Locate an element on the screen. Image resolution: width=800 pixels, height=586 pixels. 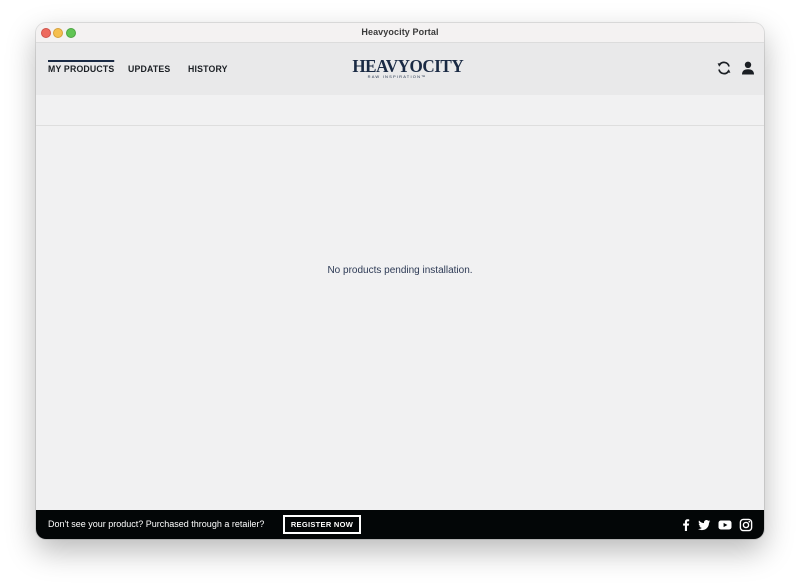
register-now-button: REGISTER NOW is located at coordinates (322, 524).